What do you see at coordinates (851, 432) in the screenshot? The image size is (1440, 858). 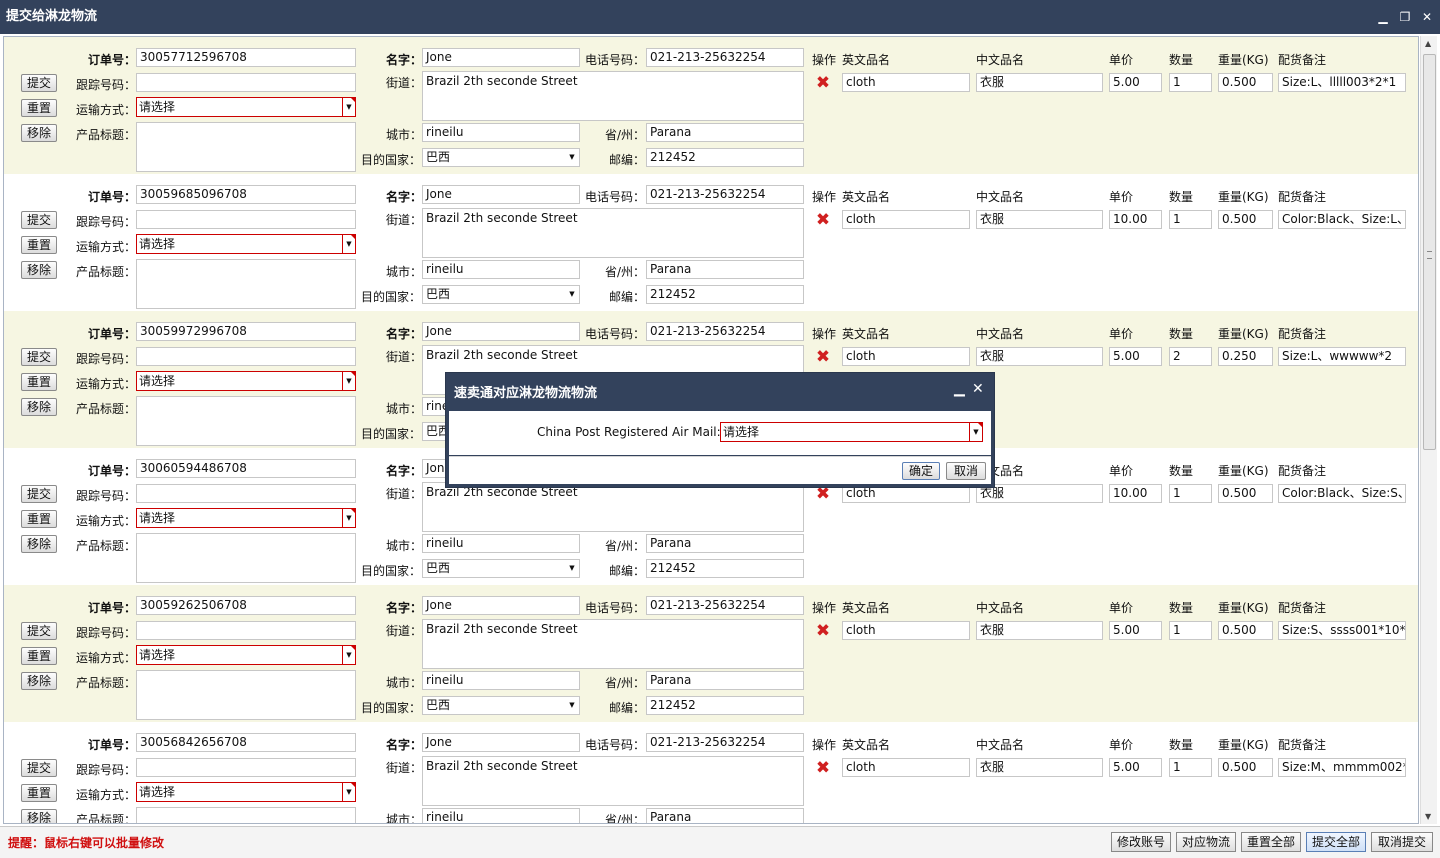 I see `dialog-logistics-select: 请选择 ▼` at bounding box center [851, 432].